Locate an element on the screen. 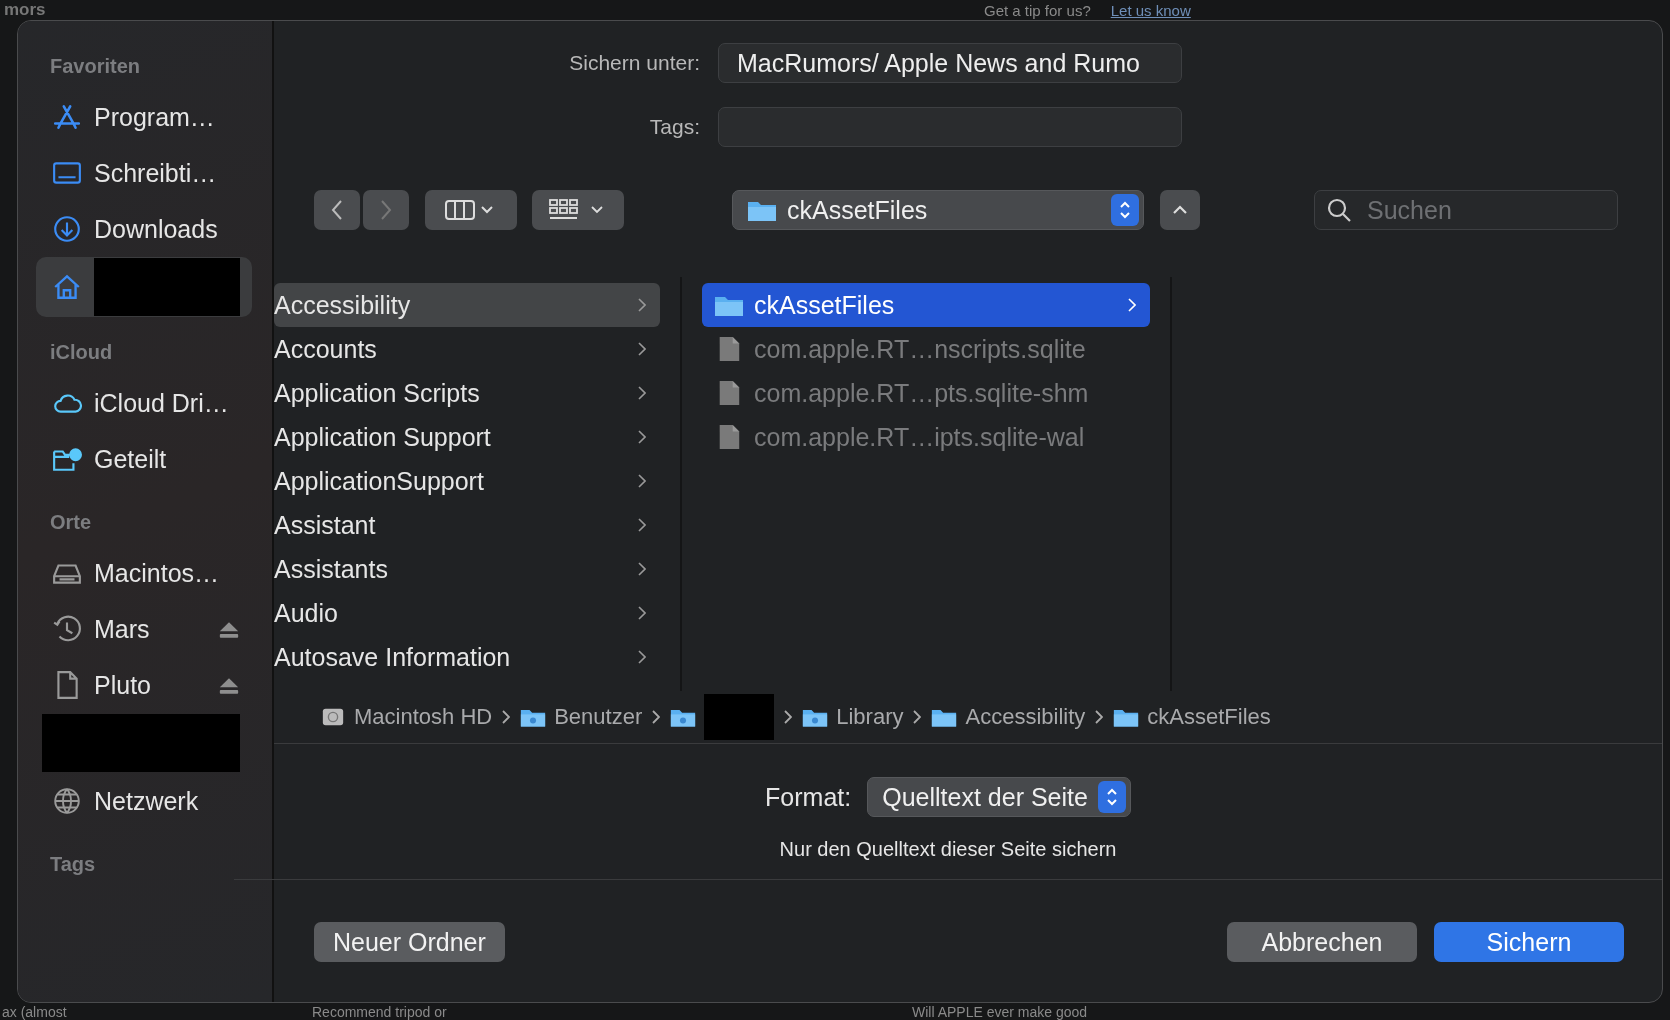 This screenshot has width=1670, height=1020. new-folder-button: Neuer Ordner is located at coordinates (409, 942).